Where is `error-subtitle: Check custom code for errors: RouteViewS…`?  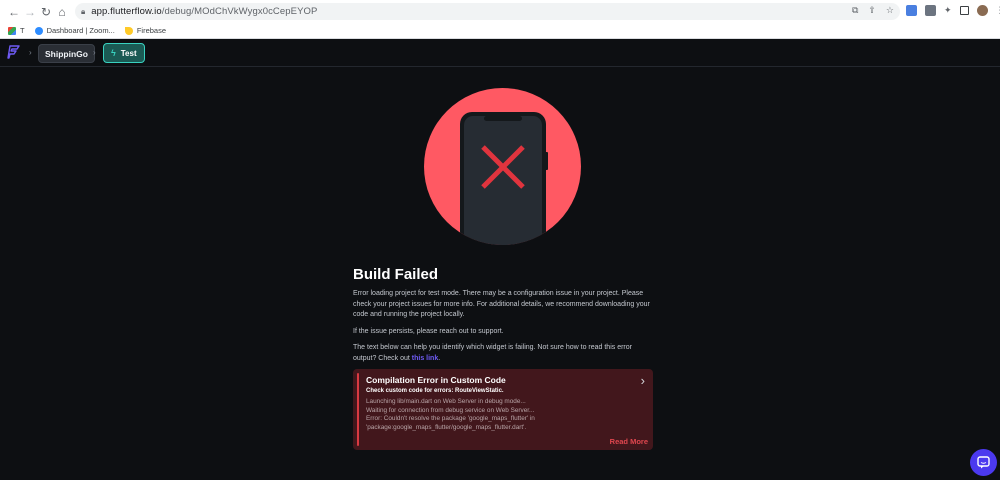 error-subtitle: Check custom code for errors: RouteViewS… is located at coordinates (435, 391).